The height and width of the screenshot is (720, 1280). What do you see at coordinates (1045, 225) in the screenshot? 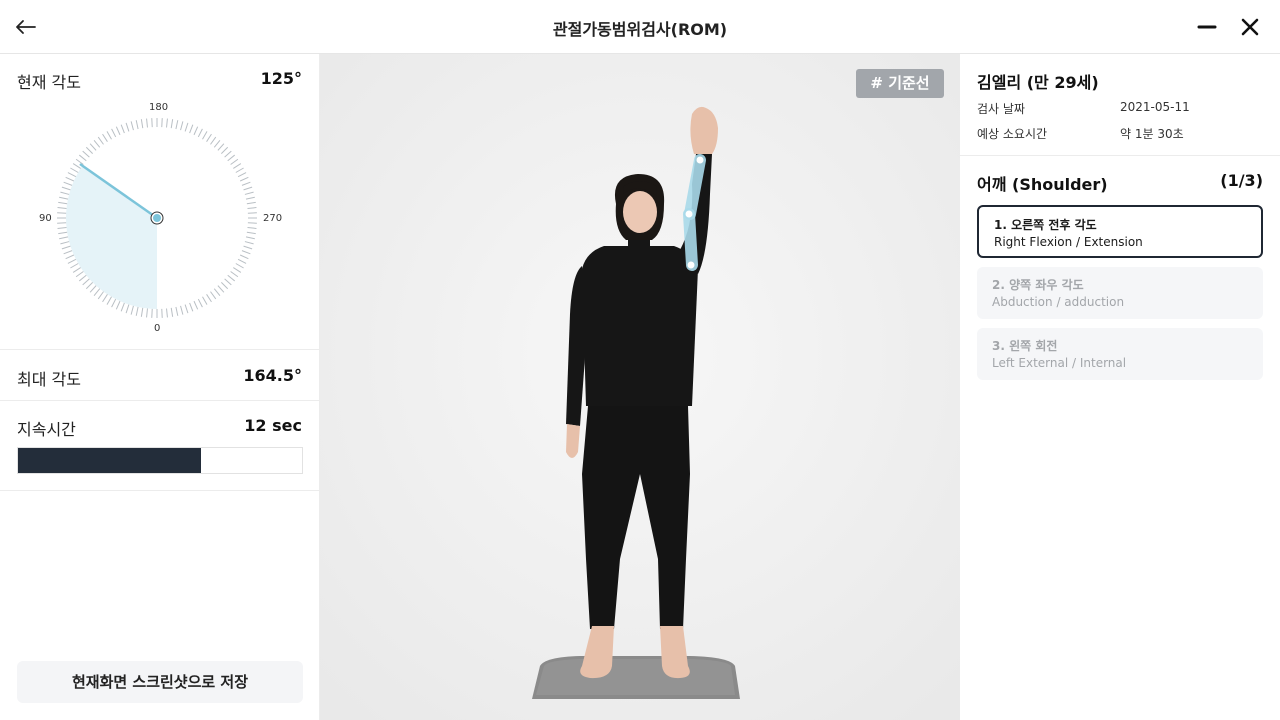
I see `test-item-title: 1. 오른쪽 전후 각도` at bounding box center [1045, 225].